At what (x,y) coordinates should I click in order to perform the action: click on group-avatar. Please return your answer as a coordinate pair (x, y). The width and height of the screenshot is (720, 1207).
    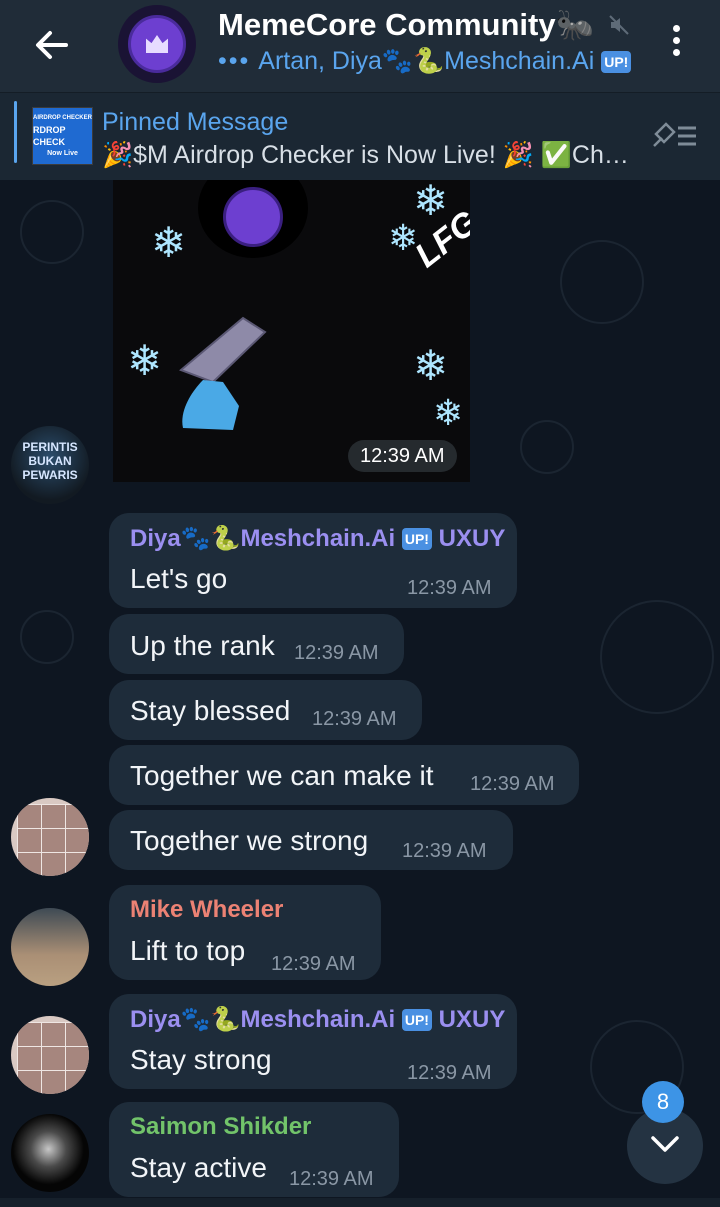
    Looking at the image, I should click on (157, 44).